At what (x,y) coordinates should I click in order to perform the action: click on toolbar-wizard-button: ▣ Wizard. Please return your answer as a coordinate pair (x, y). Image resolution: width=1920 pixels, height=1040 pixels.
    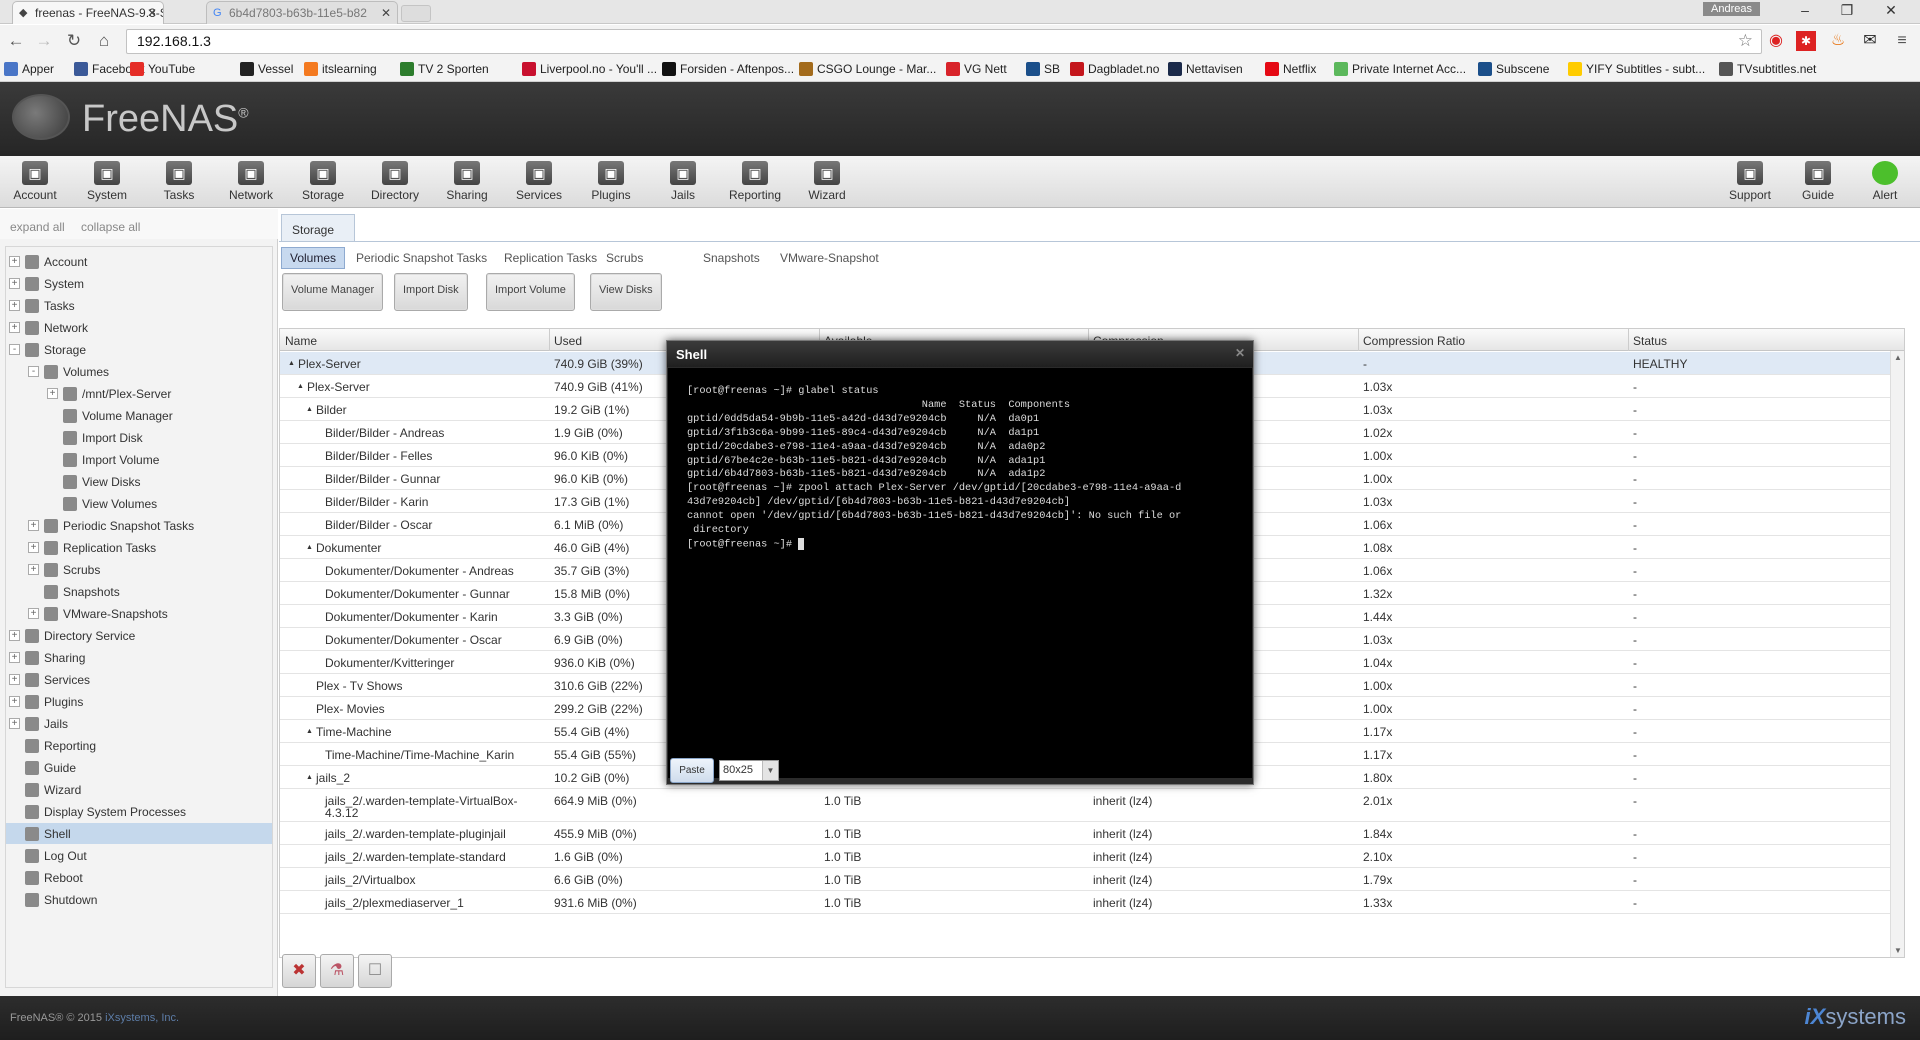
    Looking at the image, I should click on (827, 182).